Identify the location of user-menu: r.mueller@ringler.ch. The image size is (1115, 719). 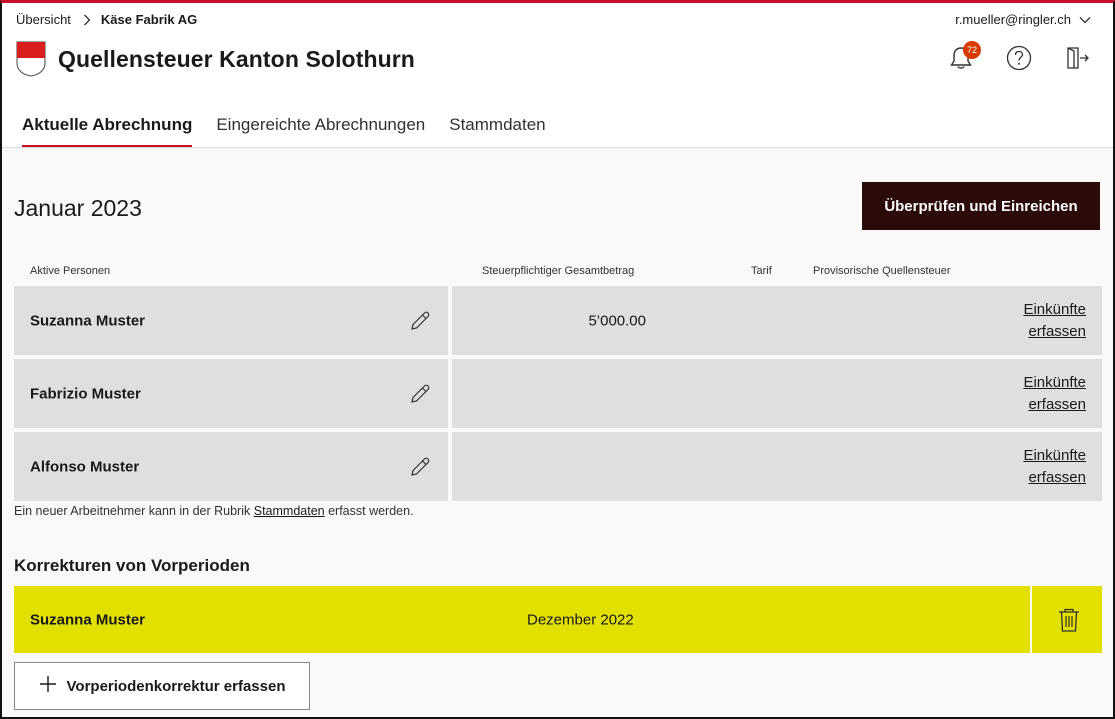
(1023, 19).